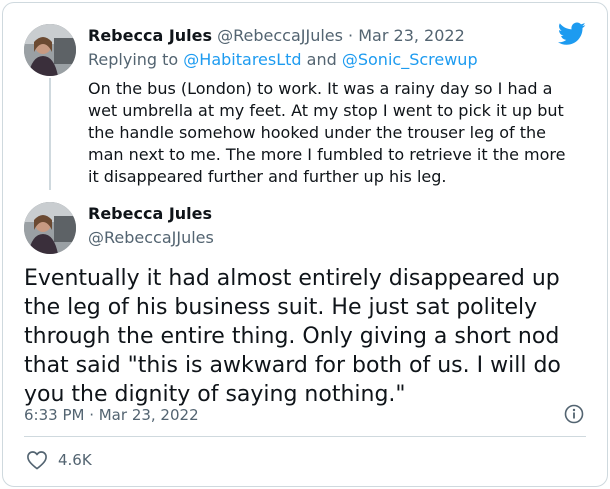 The width and height of the screenshot is (610, 489). What do you see at coordinates (50, 134) in the screenshot?
I see `thread-connector` at bounding box center [50, 134].